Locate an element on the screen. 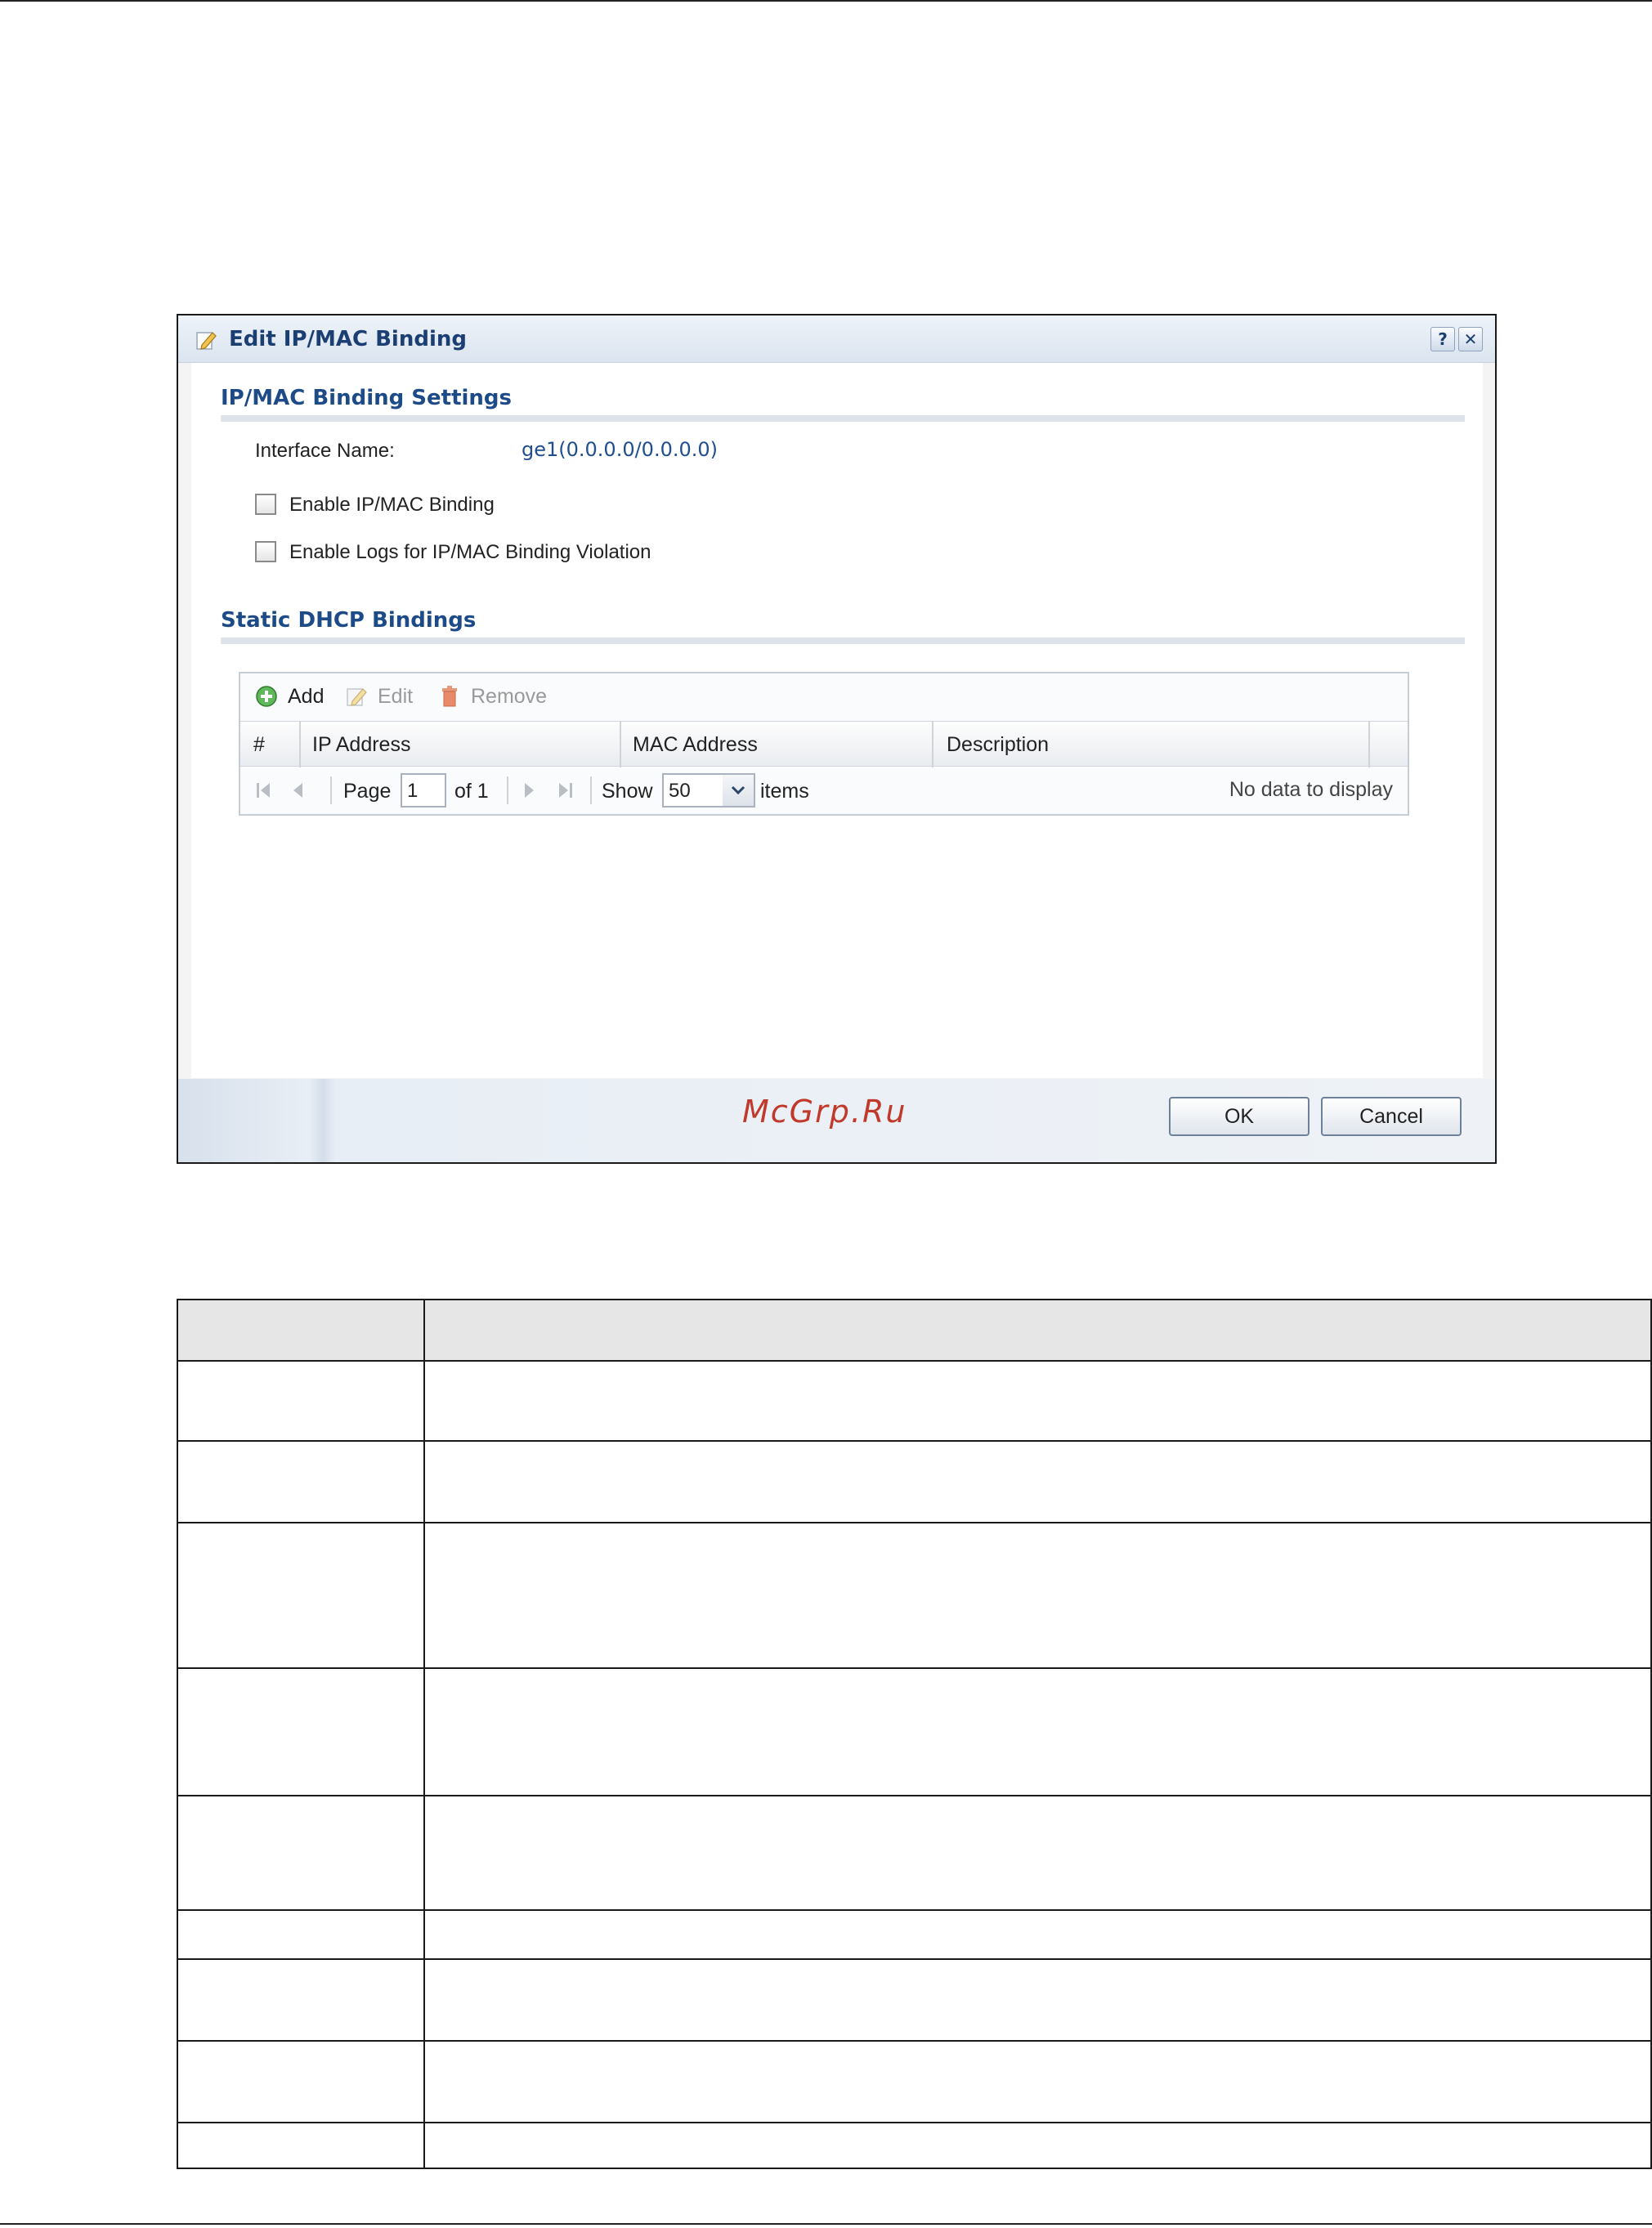  table-header-row is located at coordinates (914, 1330).